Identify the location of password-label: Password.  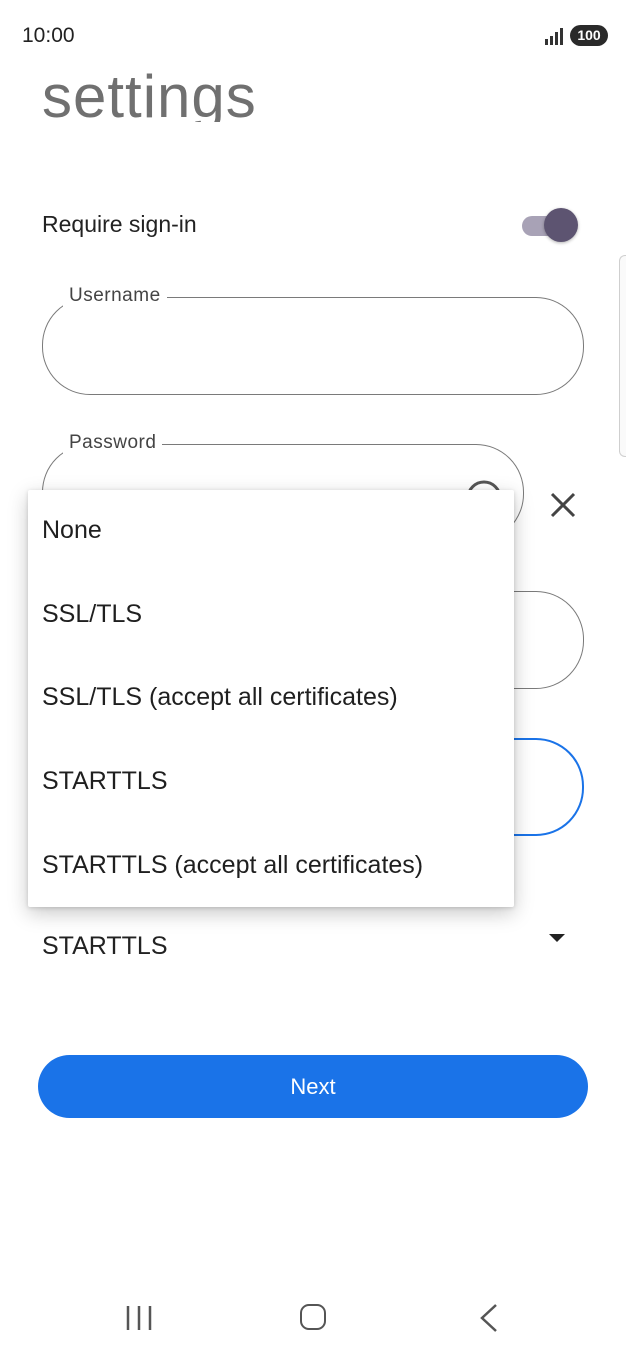
(113, 443).